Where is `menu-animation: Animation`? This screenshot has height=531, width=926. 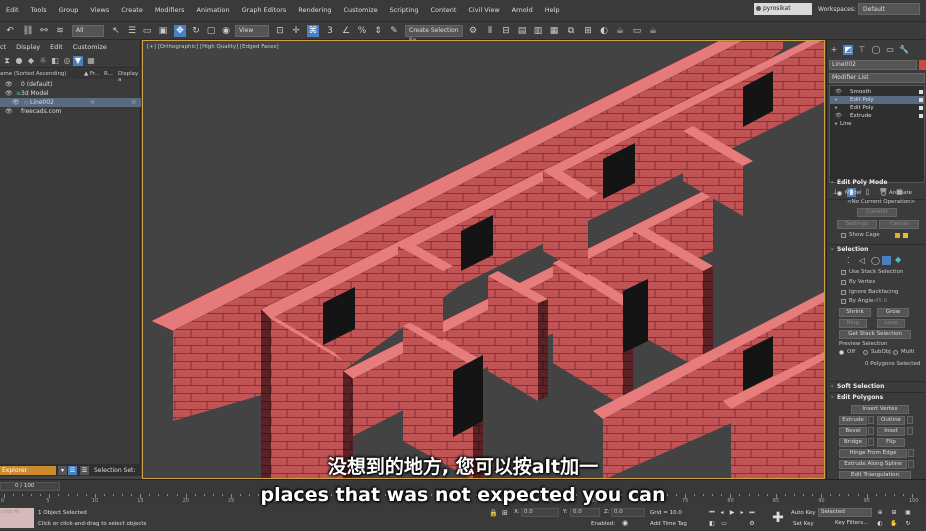
menu-animation: Animation is located at coordinates (213, 10).